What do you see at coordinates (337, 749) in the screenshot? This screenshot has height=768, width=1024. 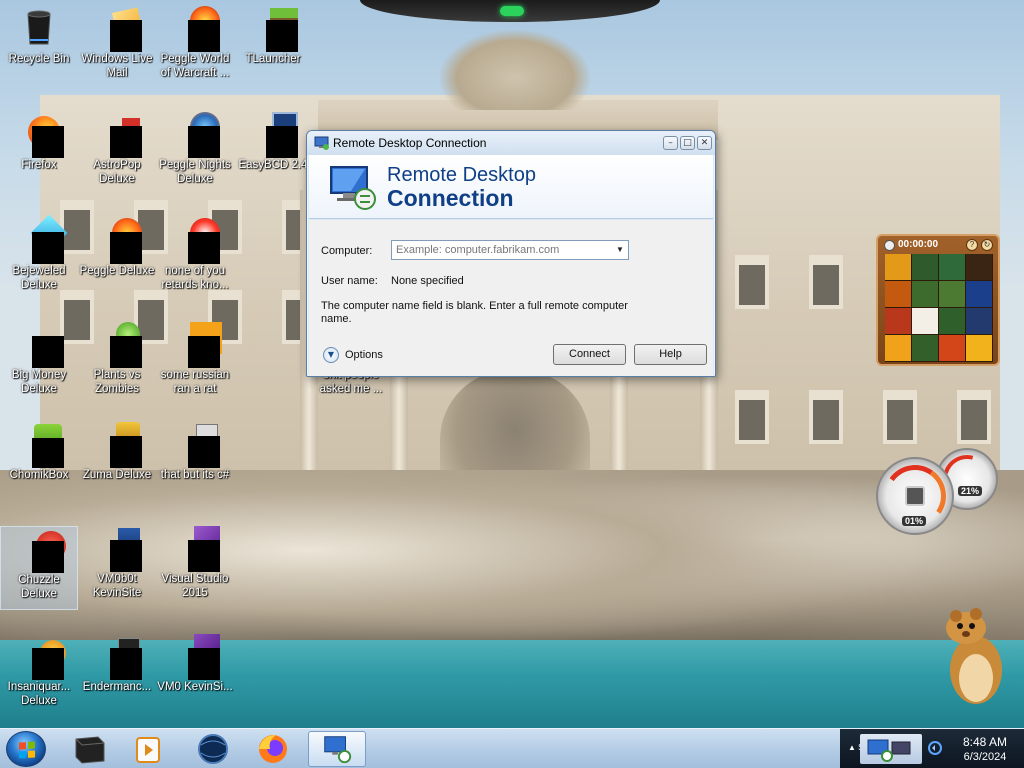 I see `taskbar-item-remote-desktop` at bounding box center [337, 749].